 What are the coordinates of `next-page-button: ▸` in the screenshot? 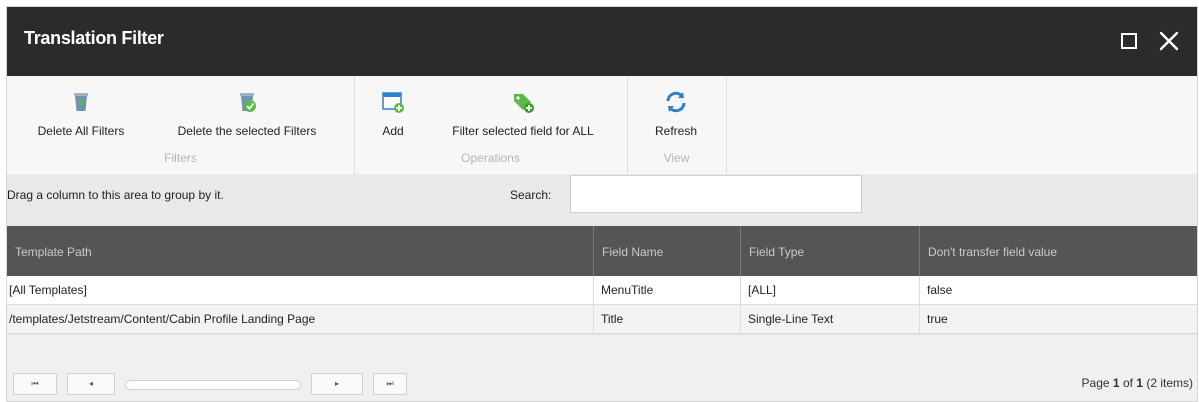 It's located at (337, 384).